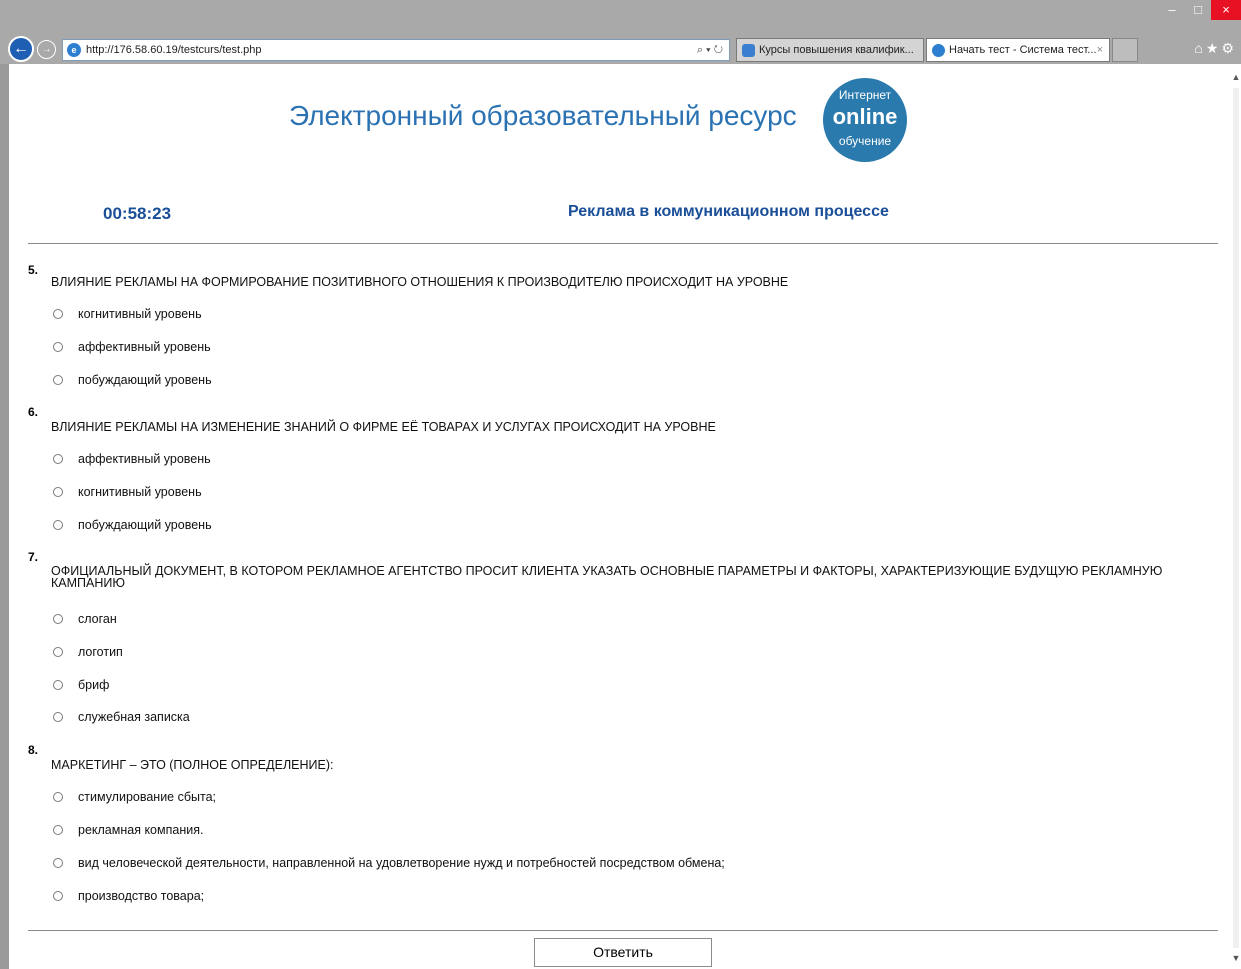  What do you see at coordinates (1199, 48) in the screenshot?
I see `home-icon: ⌂` at bounding box center [1199, 48].